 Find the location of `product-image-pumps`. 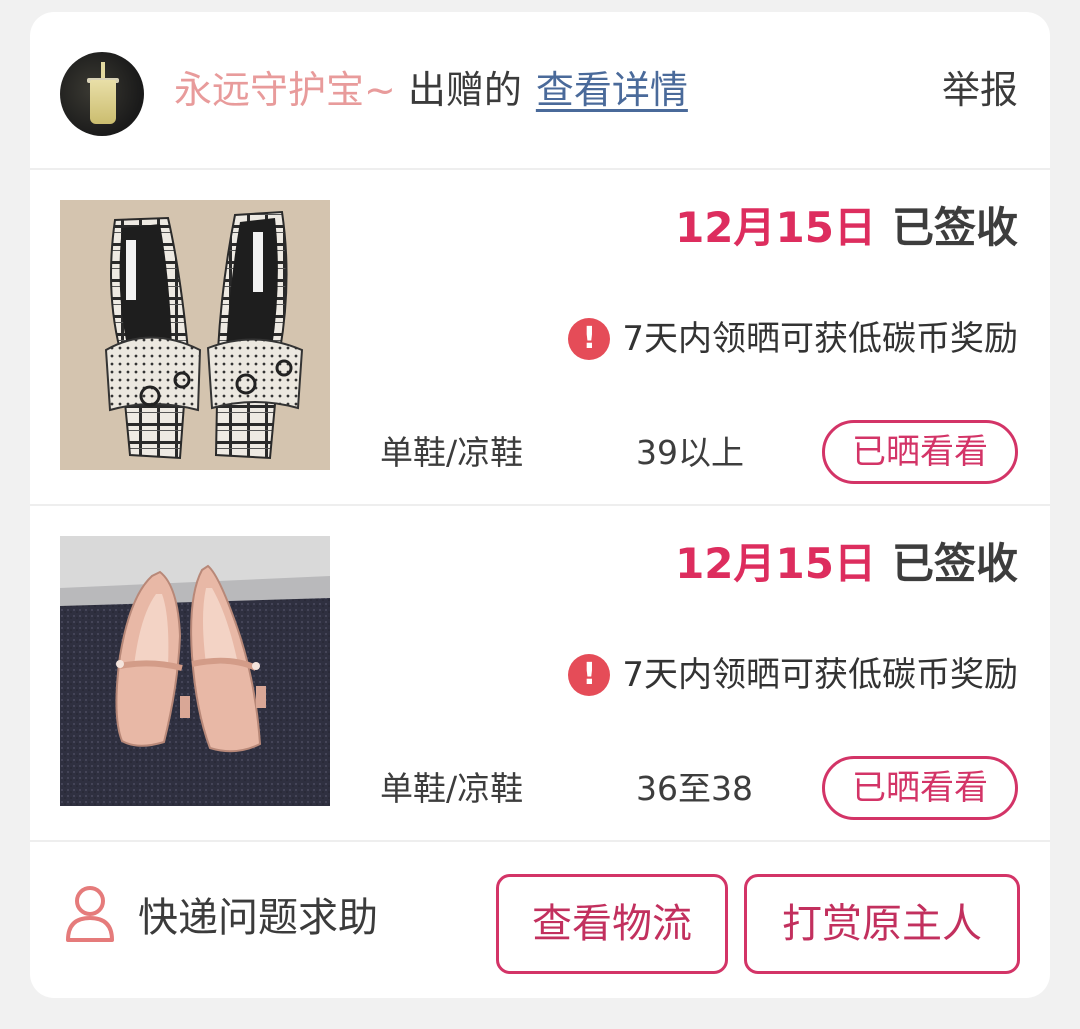

product-image-pumps is located at coordinates (195, 671).